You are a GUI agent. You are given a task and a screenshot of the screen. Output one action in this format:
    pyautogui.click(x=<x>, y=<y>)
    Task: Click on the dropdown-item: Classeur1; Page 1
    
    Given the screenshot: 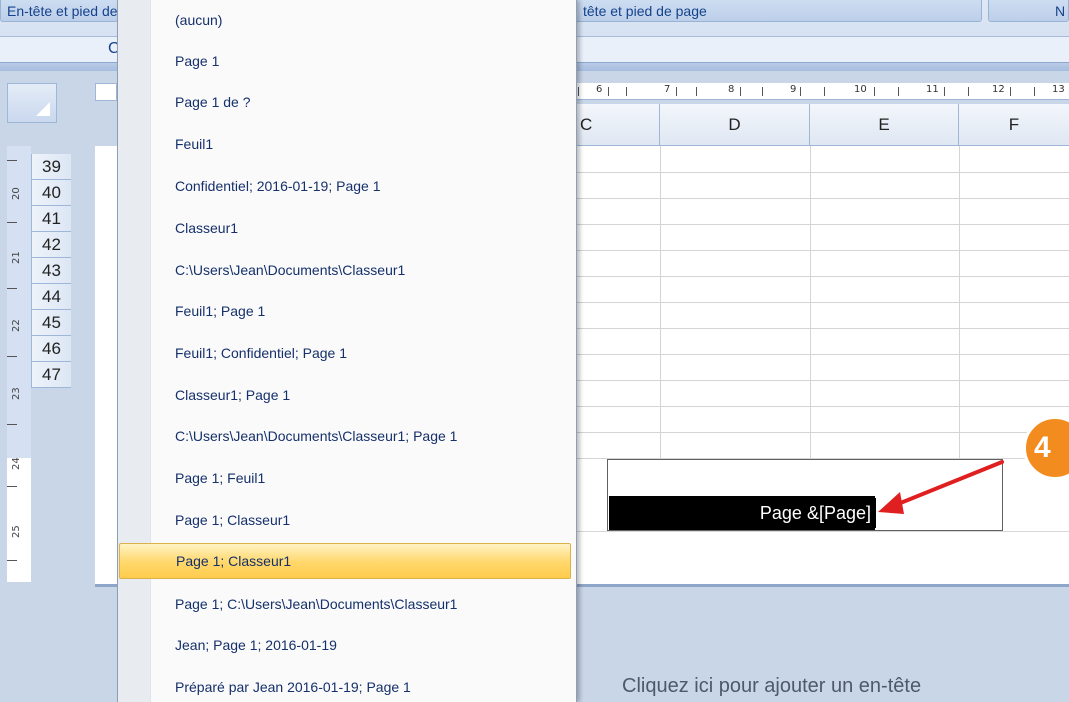 What is the action you would take?
    pyautogui.click(x=346, y=395)
    